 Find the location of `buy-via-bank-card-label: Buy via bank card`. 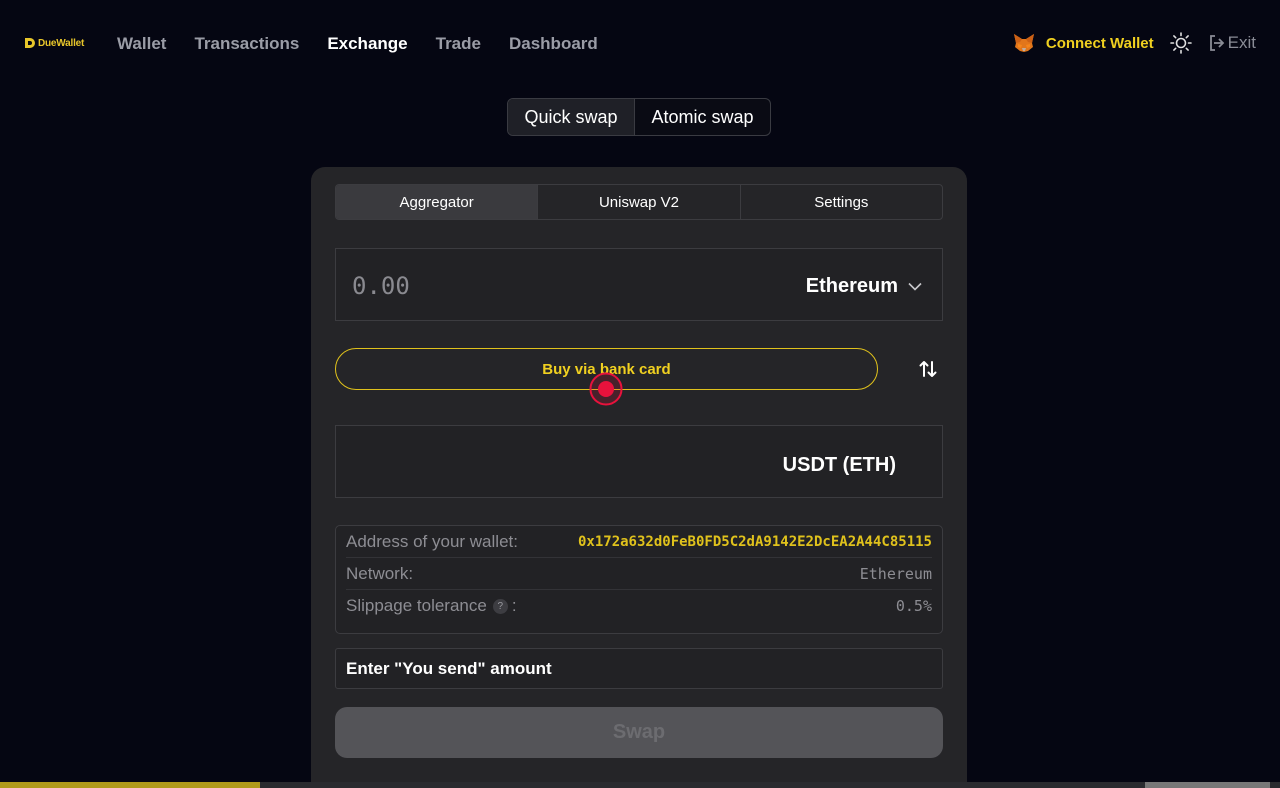

buy-via-bank-card-label: Buy via bank card is located at coordinates (606, 369).